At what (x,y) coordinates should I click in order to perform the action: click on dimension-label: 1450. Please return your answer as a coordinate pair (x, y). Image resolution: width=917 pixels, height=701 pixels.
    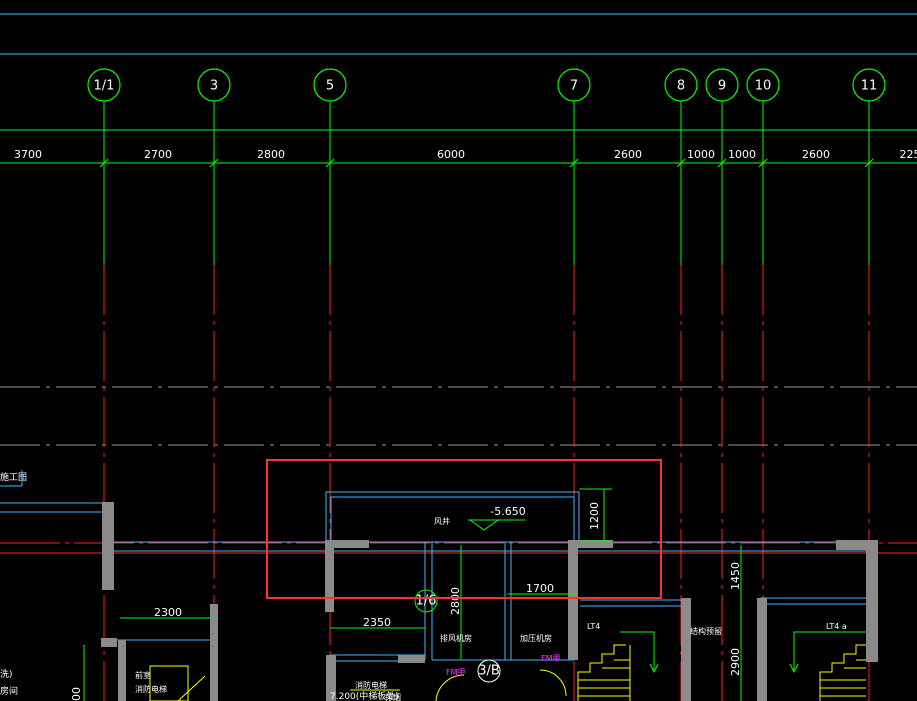
    Looking at the image, I should click on (735, 576).